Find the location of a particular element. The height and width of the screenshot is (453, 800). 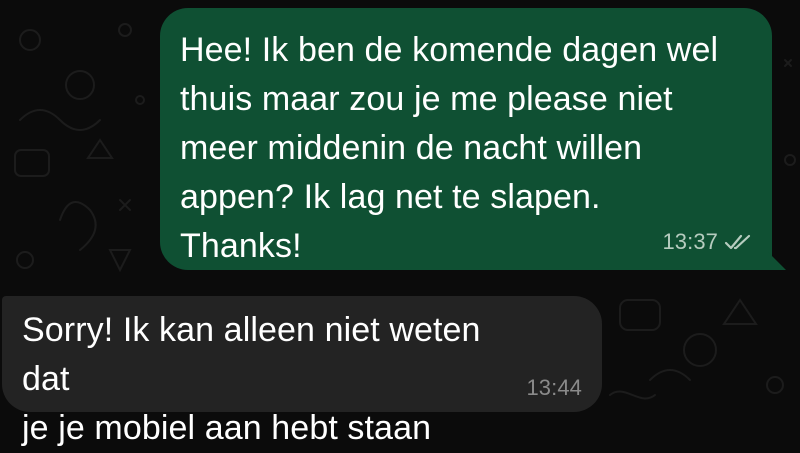

bubble-tail is located at coordinates (777, 261).